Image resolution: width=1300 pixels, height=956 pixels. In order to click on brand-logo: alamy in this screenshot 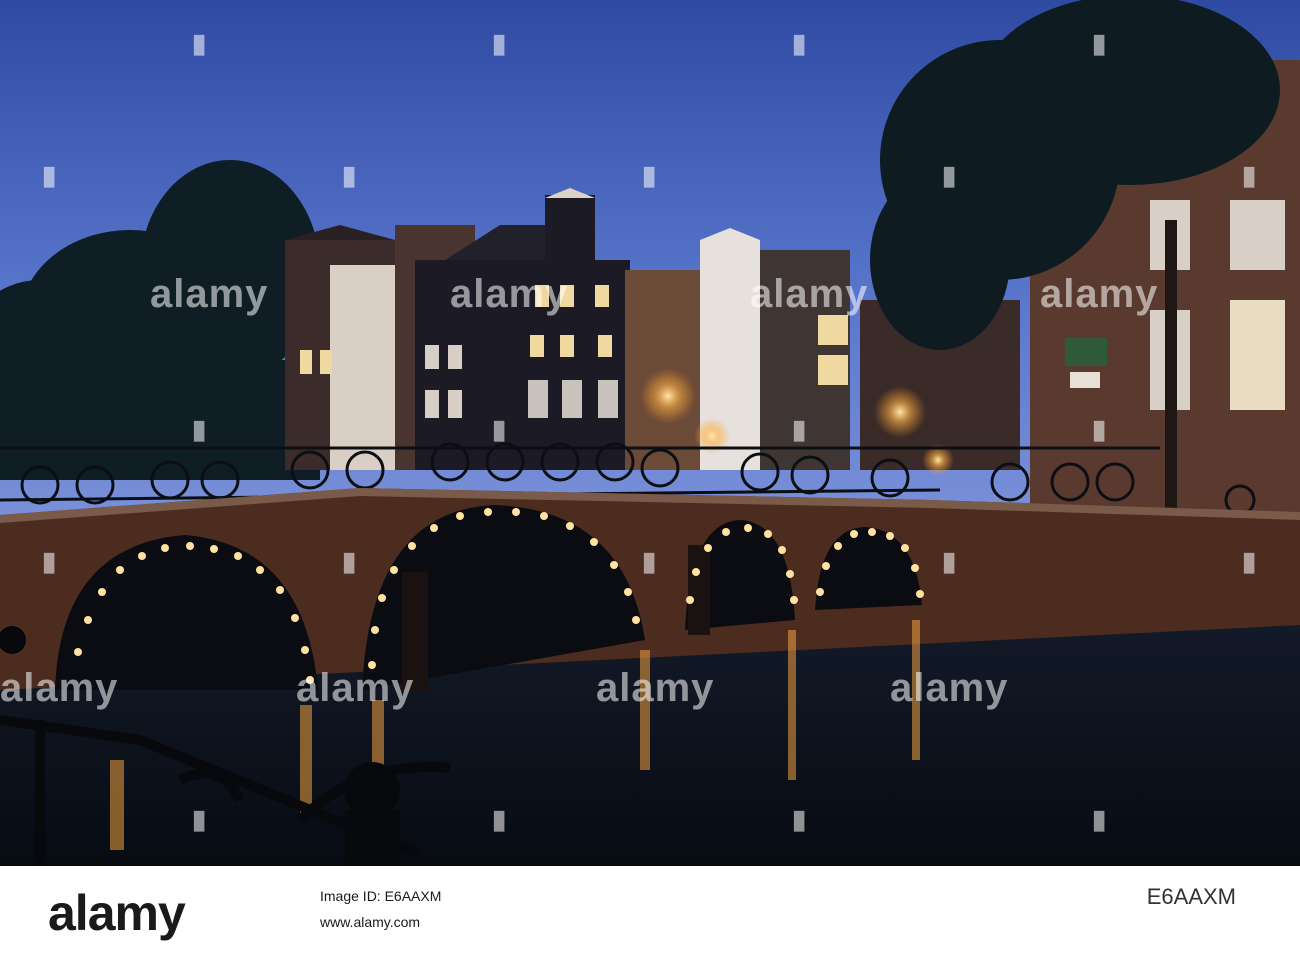, I will do `click(117, 913)`.